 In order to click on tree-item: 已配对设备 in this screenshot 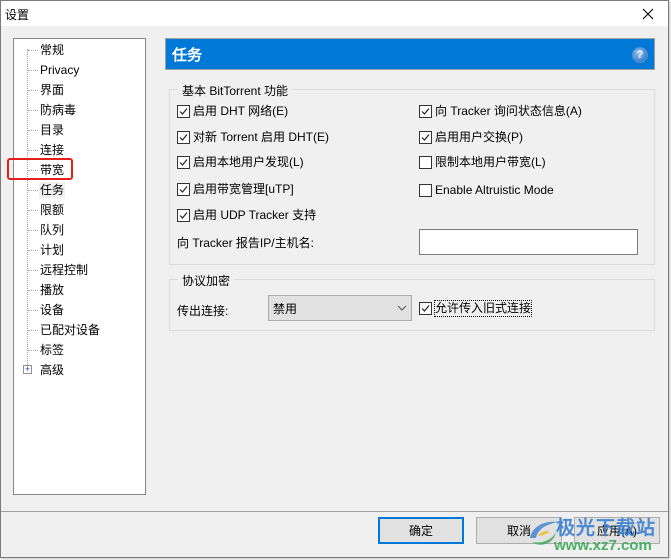, I will do `click(79, 330)`.